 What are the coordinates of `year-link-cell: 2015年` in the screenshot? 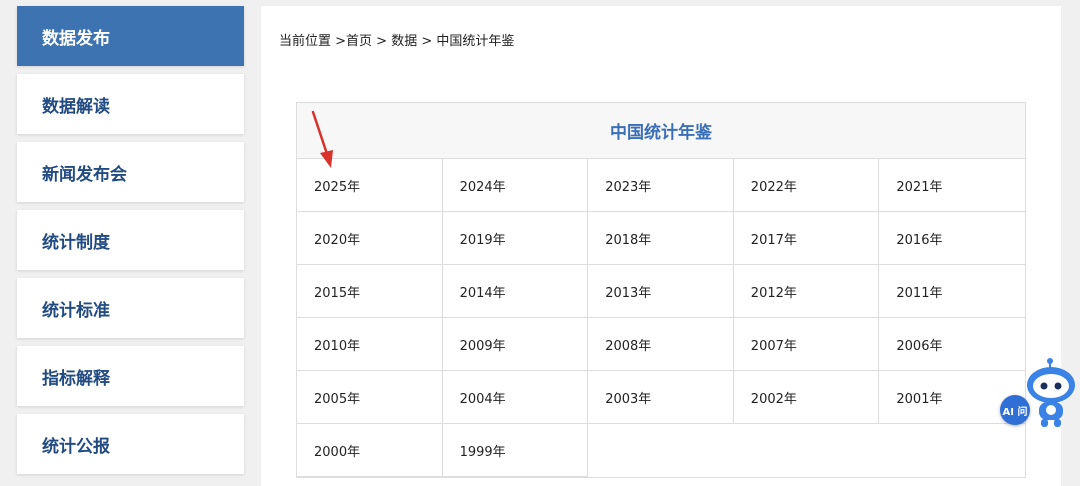 It's located at (370, 291).